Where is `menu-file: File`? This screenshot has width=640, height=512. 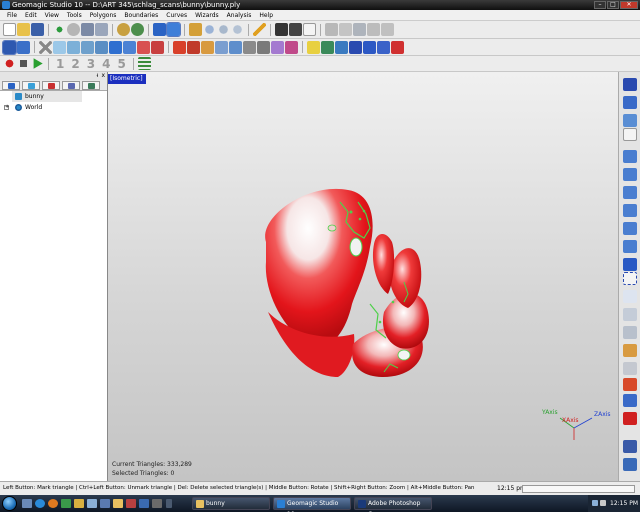
menu-file: File is located at coordinates (12, 15).